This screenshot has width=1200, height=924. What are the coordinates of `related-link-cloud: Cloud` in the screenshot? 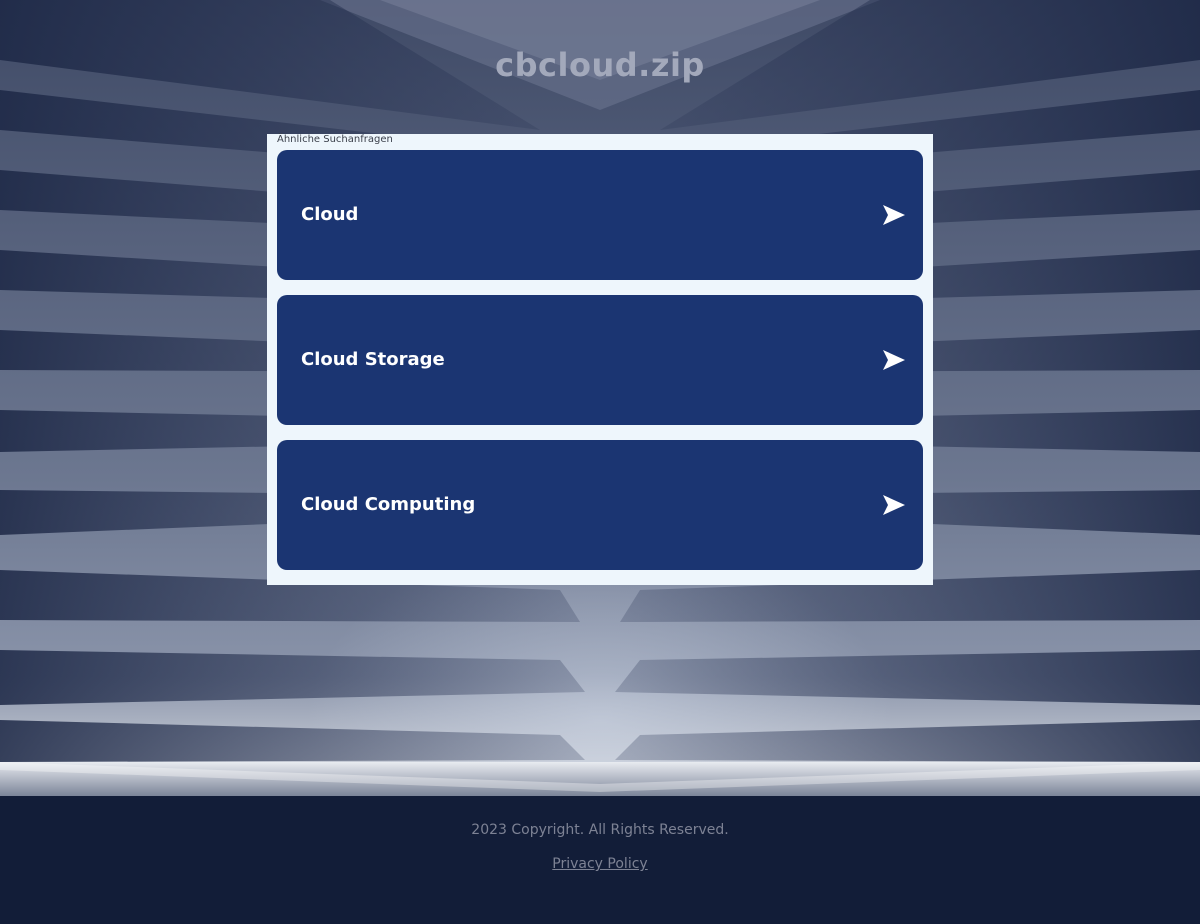 It's located at (600, 215).